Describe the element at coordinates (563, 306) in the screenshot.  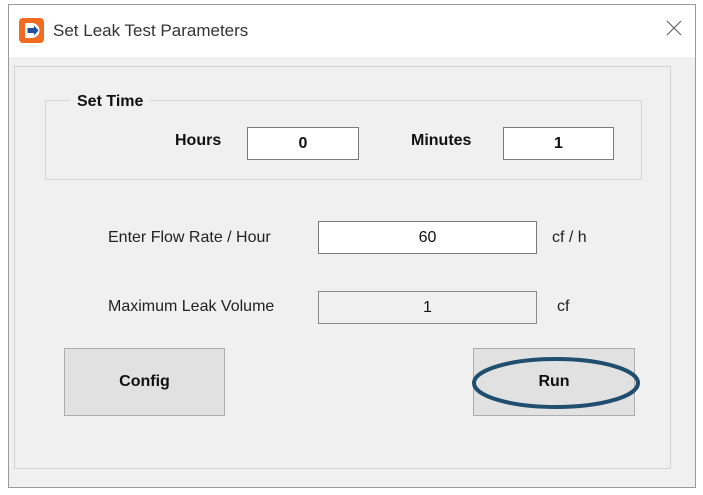
I see `leak-volume-unit: cf` at that location.